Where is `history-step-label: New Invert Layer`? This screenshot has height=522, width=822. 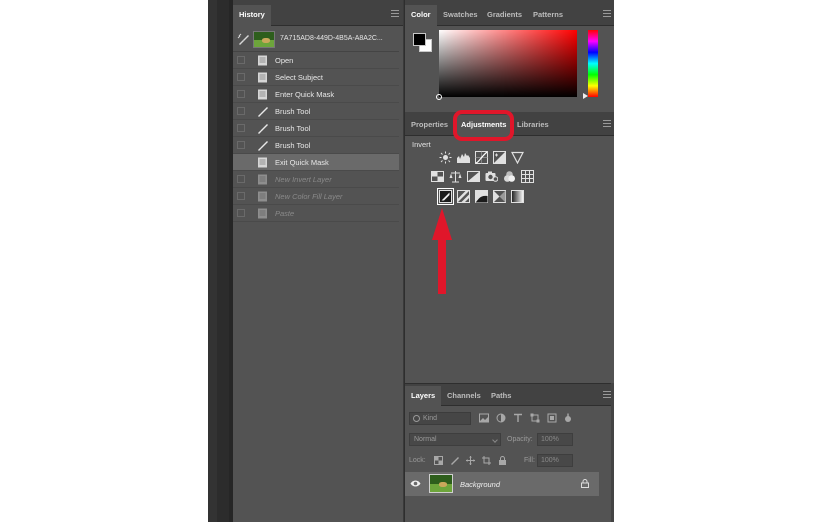 history-step-label: New Invert Layer is located at coordinates (303, 179).